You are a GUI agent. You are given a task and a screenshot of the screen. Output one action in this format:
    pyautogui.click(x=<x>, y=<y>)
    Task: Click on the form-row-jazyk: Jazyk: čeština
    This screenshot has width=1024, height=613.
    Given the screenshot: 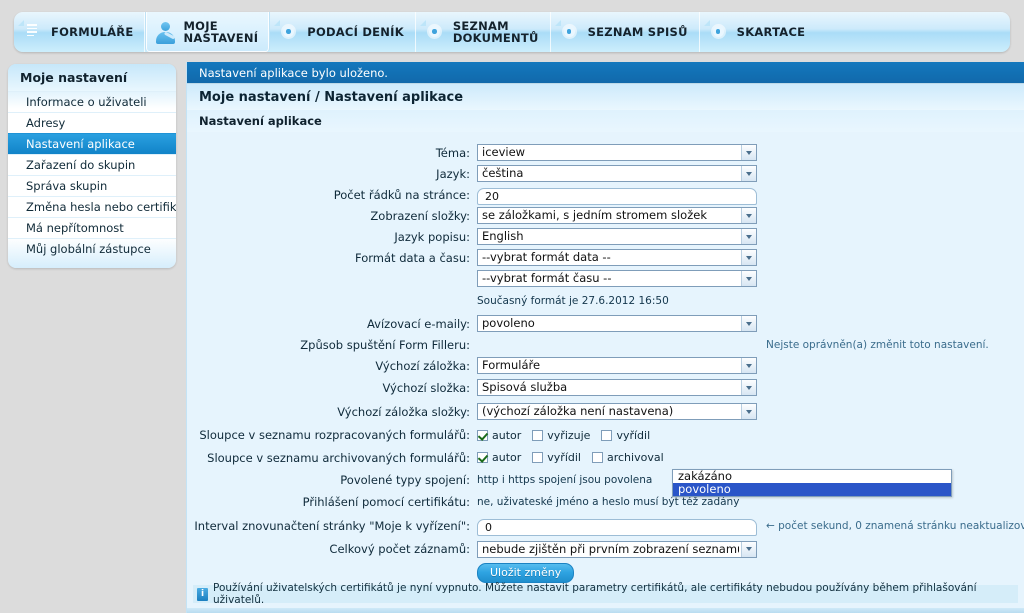 What is the action you would take?
    pyautogui.click(x=605, y=173)
    